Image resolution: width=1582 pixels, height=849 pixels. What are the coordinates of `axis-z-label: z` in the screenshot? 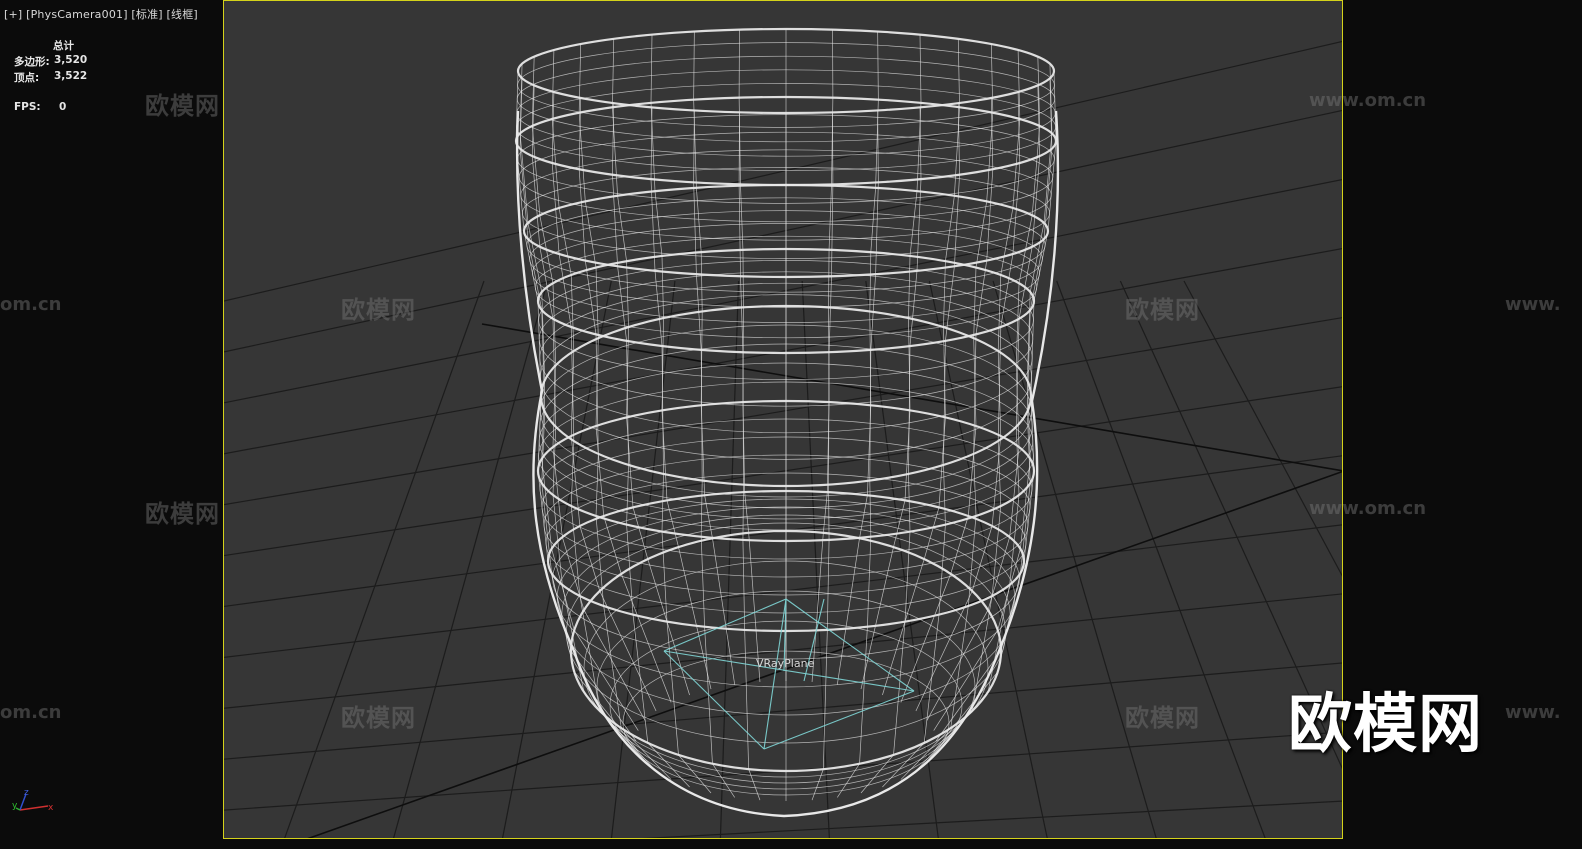 It's located at (26, 793).